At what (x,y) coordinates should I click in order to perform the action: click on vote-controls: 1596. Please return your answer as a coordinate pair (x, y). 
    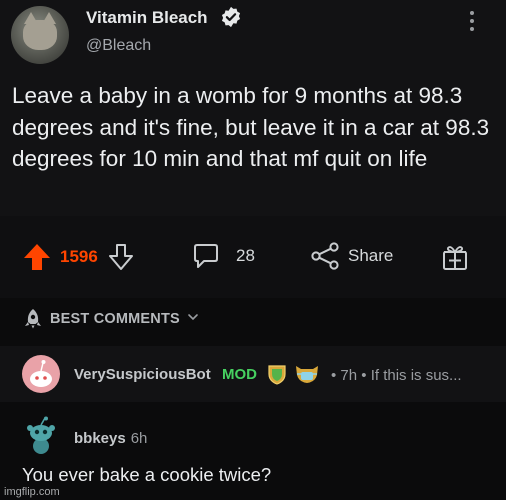
    Looking at the image, I should click on (78, 257).